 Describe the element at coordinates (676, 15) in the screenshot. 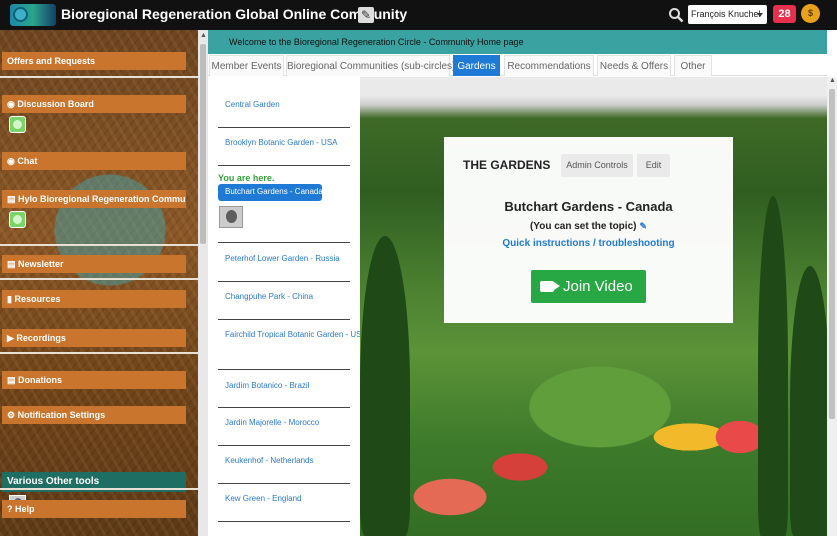

I see `search-icon` at that location.